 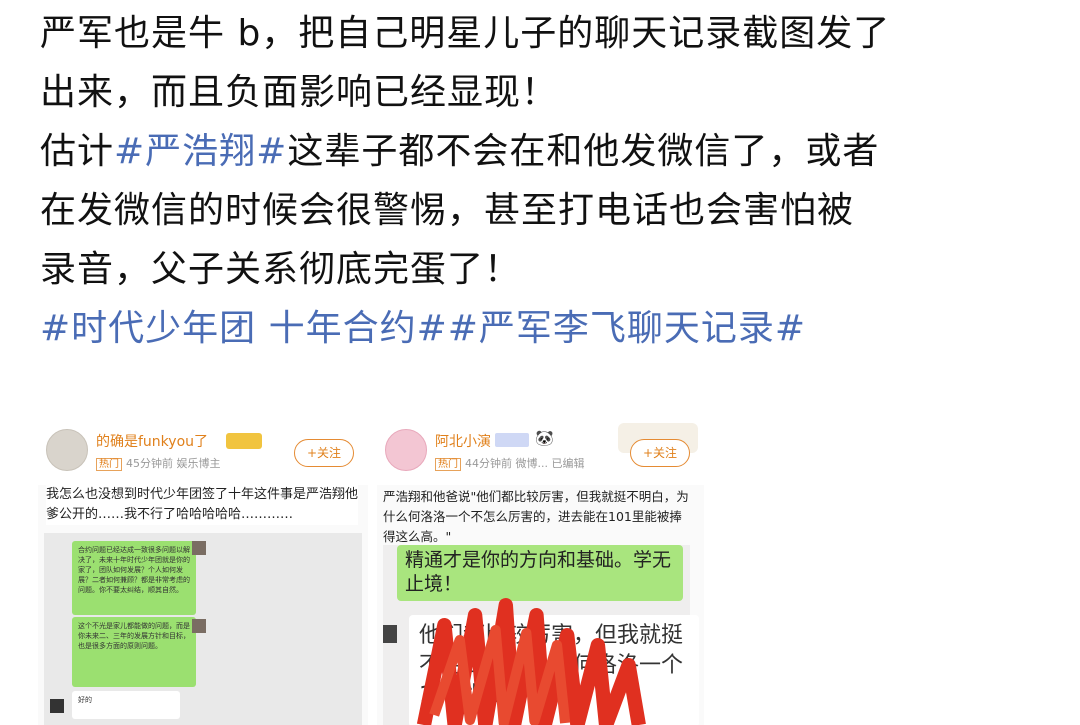 I want to click on hashtag-yanhaoxiang: #严浩翔#, so click(x=200, y=151).